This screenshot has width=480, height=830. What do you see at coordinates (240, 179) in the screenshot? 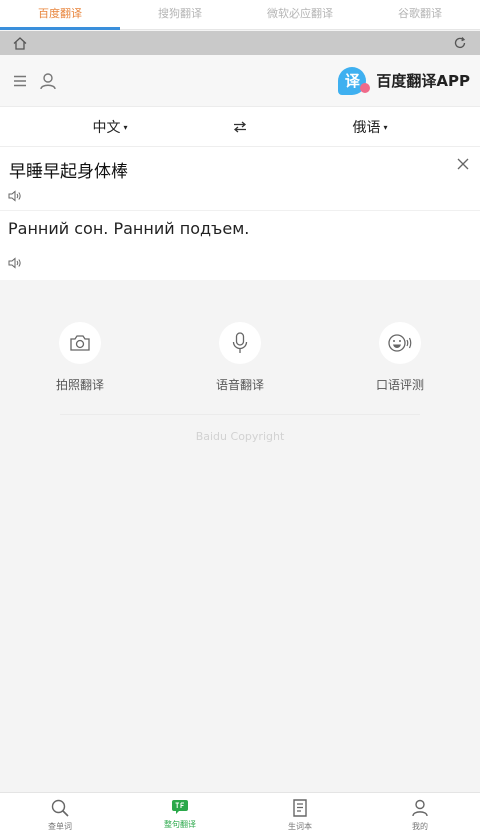
I see `source-panel: 早睡早起身体棒` at bounding box center [240, 179].